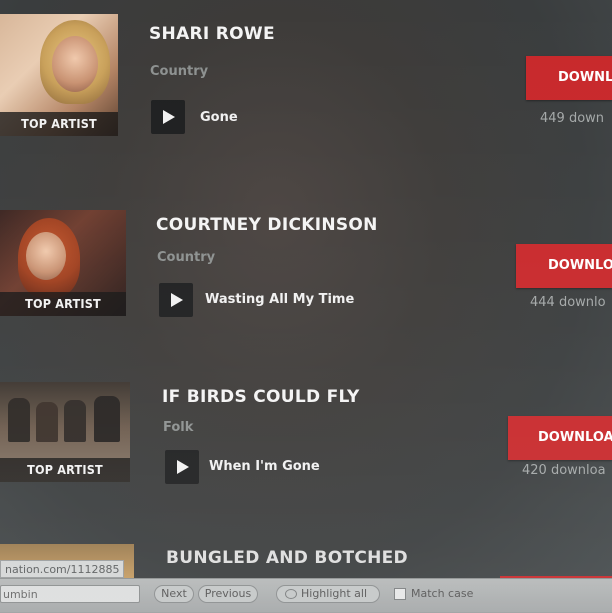  Describe the element at coordinates (291, 594) in the screenshot. I see `highlight-icon` at that location.